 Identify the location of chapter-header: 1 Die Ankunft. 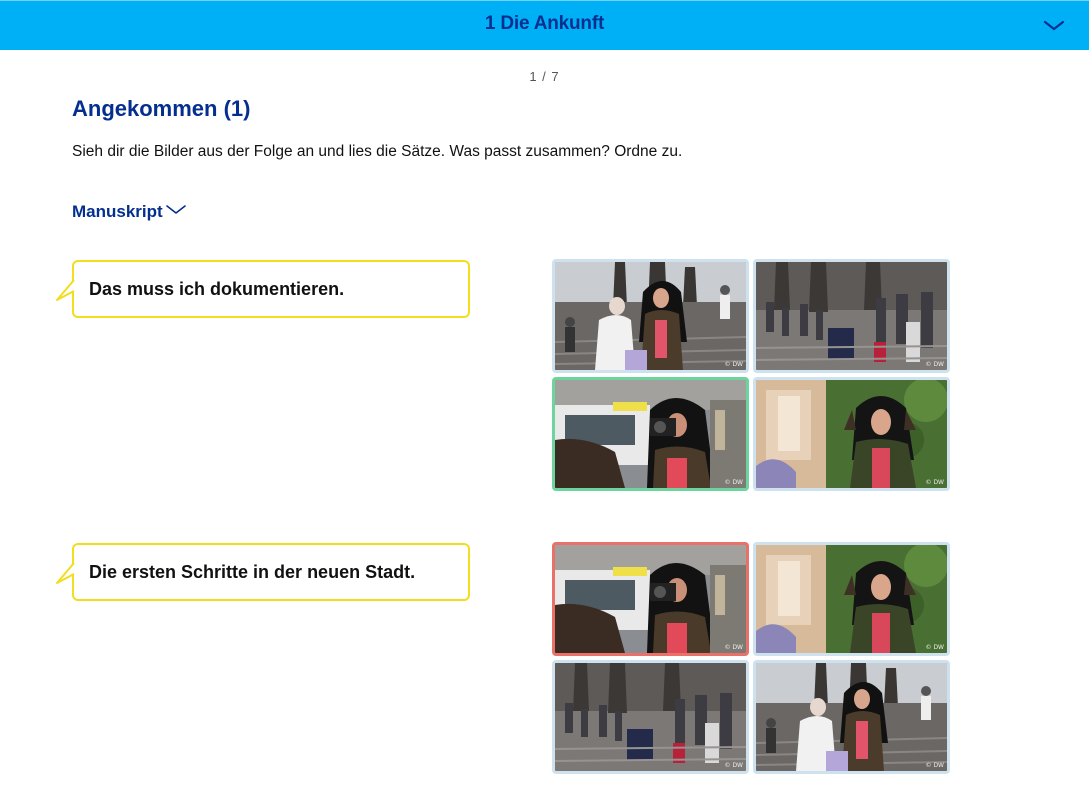
(544, 25).